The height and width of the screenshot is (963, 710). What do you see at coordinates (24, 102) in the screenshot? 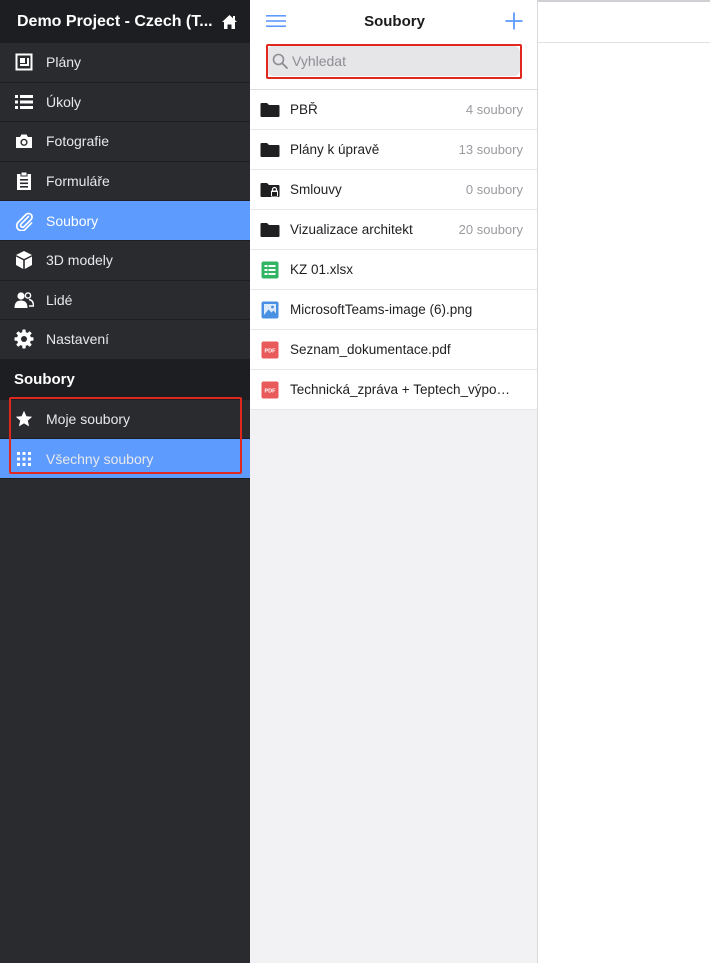
I see `list-icon` at bounding box center [24, 102].